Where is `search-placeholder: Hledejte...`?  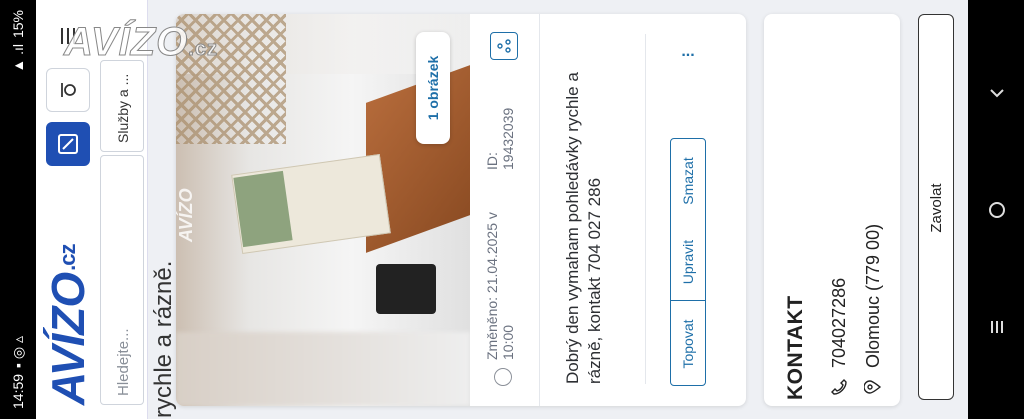
search-placeholder: Hledejte... is located at coordinates (123, 362).